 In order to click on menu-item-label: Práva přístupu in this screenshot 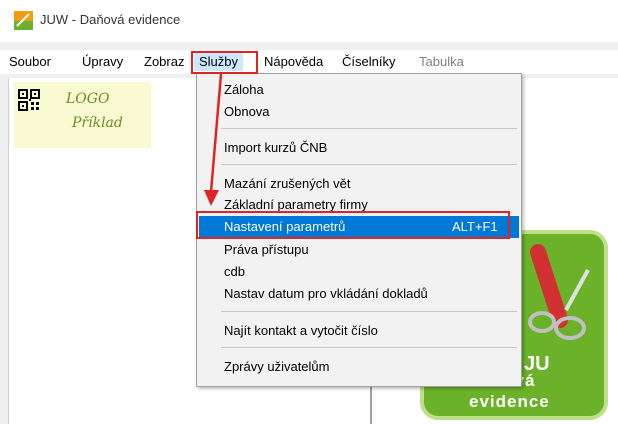, I will do `click(266, 249)`.